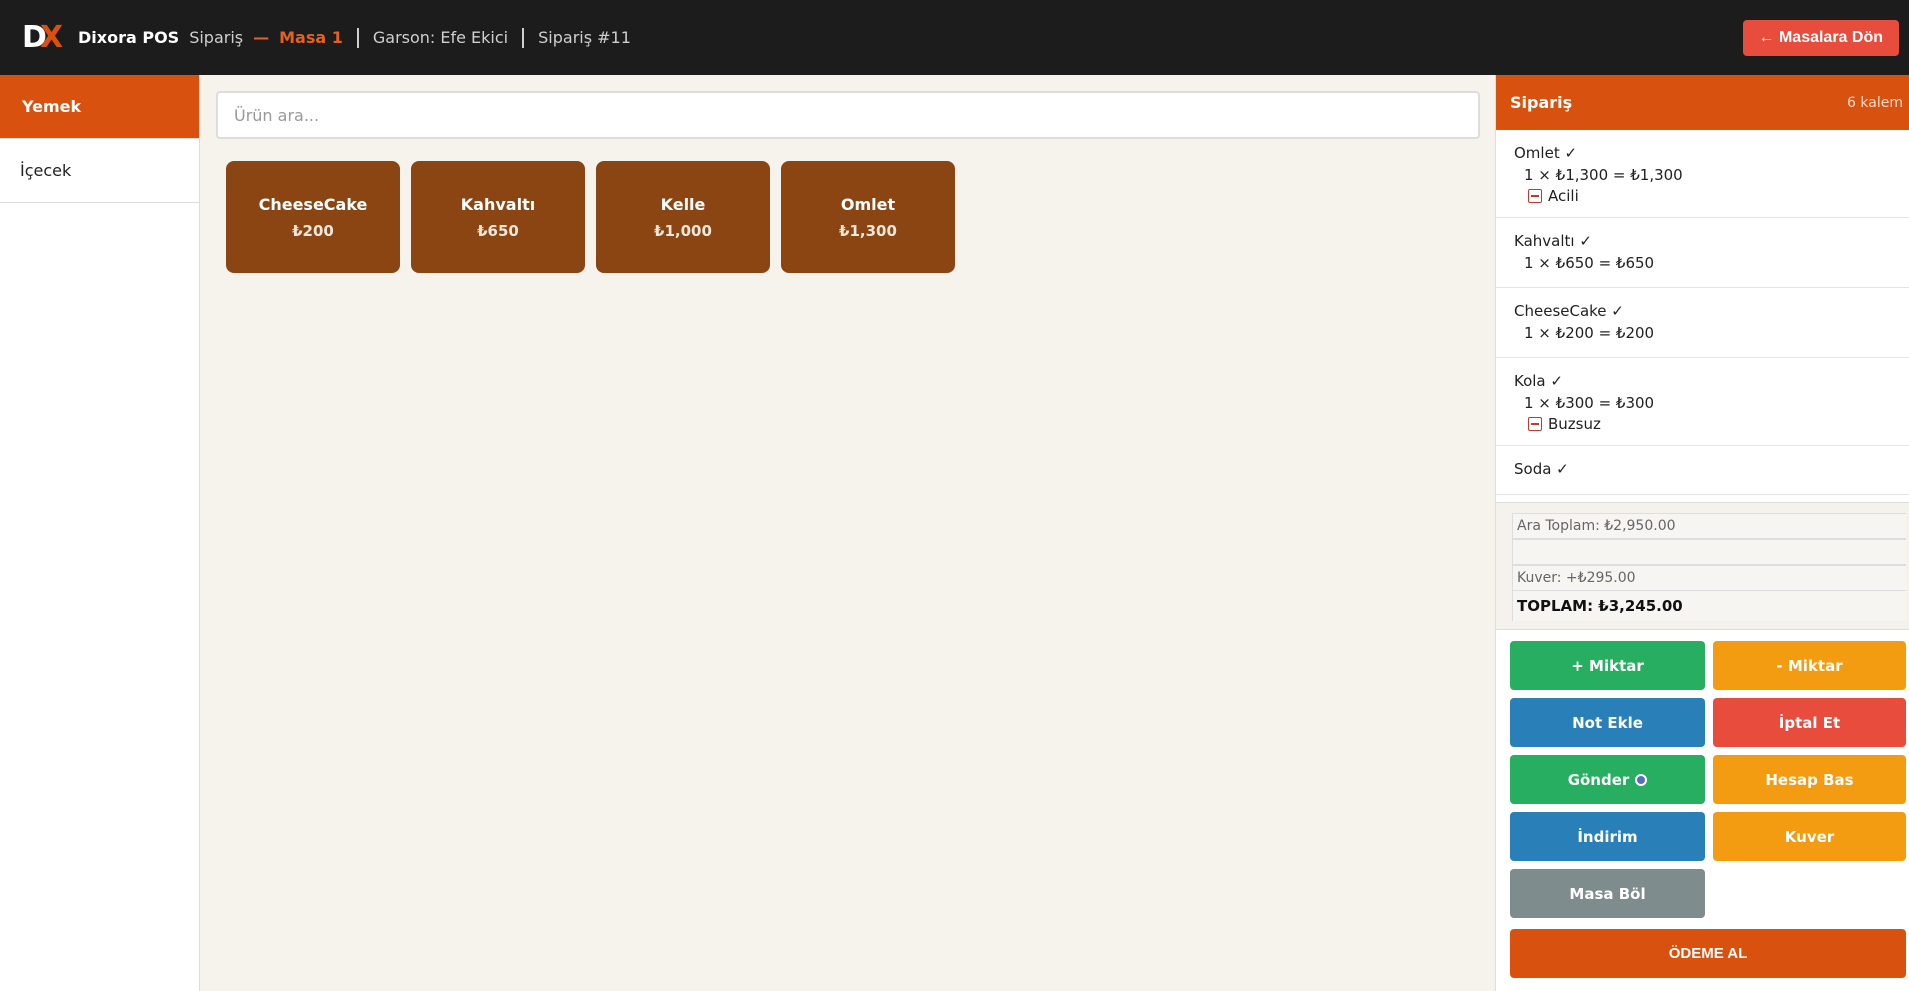 This screenshot has height=991, width=1909. Describe the element at coordinates (1702, 102) in the screenshot. I see `order-panel-header: Sipariş 6 kalem` at that location.